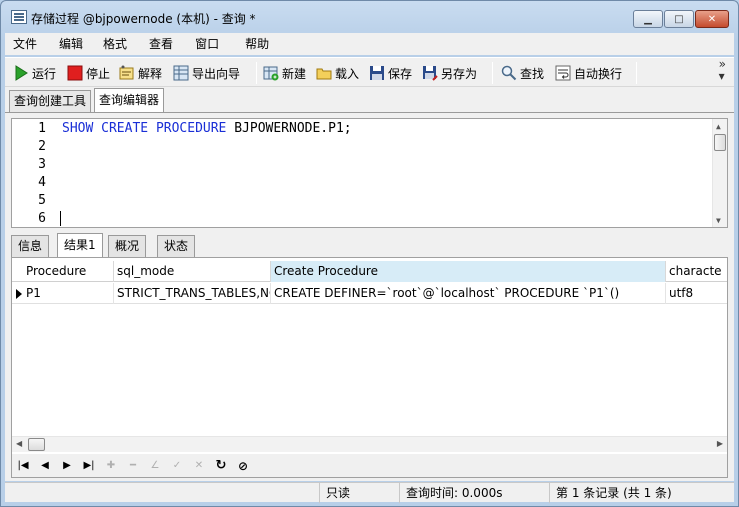 This screenshot has width=739, height=507. Describe the element at coordinates (44, 73) in the screenshot. I see `run-label: 运行` at that location.